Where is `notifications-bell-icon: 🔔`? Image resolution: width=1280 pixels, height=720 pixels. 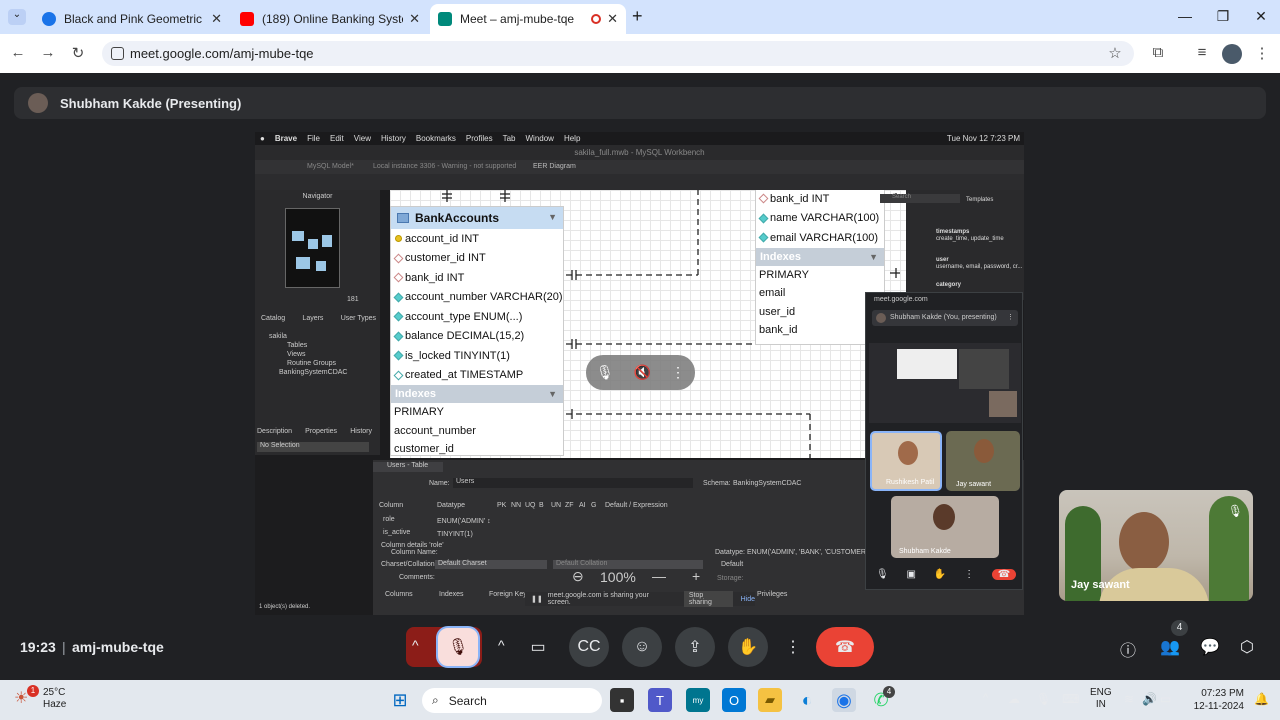 notifications-bell-icon: 🔔 is located at coordinates (1261, 699).